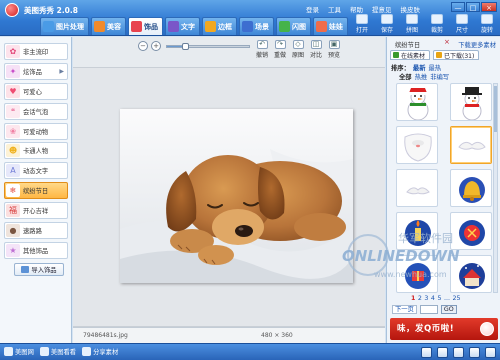  Describe the element at coordinates (426, 352) in the screenshot. I see `email-icon` at that location.